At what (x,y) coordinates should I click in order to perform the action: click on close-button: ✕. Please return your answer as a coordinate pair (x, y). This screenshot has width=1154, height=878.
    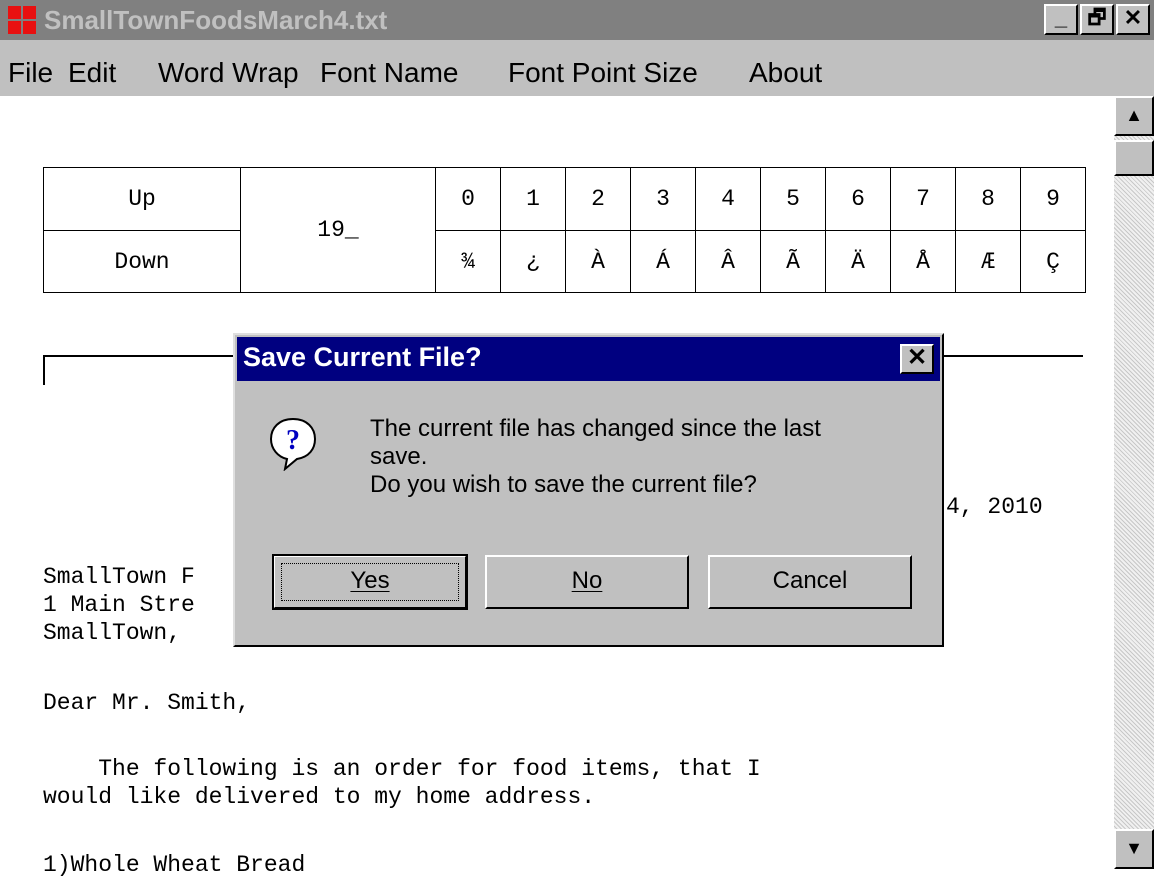
    Looking at the image, I should click on (1133, 19).